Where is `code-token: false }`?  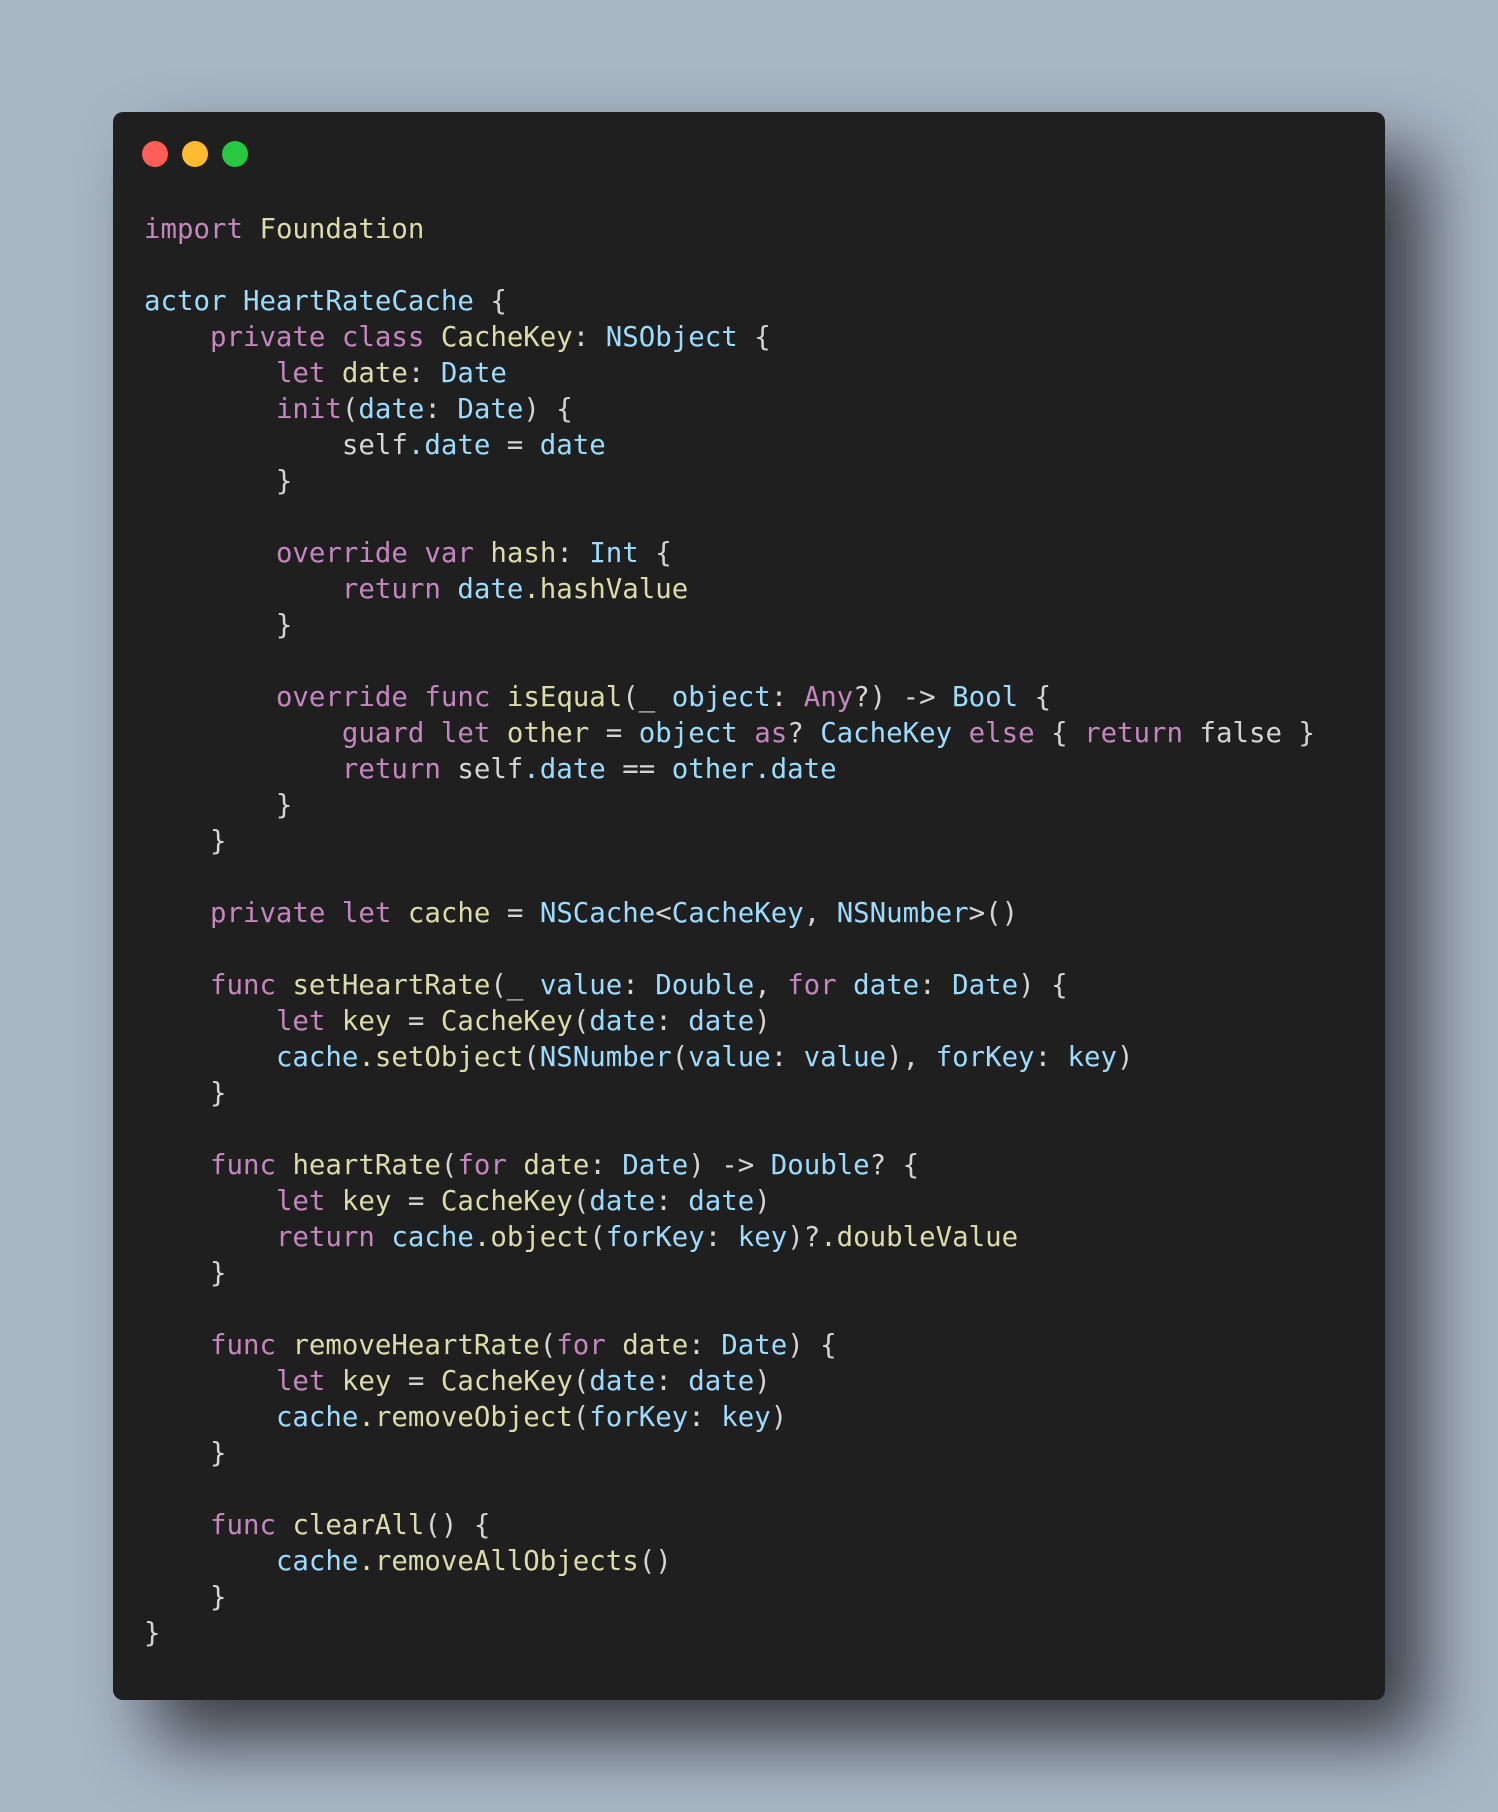 code-token: false } is located at coordinates (1249, 733).